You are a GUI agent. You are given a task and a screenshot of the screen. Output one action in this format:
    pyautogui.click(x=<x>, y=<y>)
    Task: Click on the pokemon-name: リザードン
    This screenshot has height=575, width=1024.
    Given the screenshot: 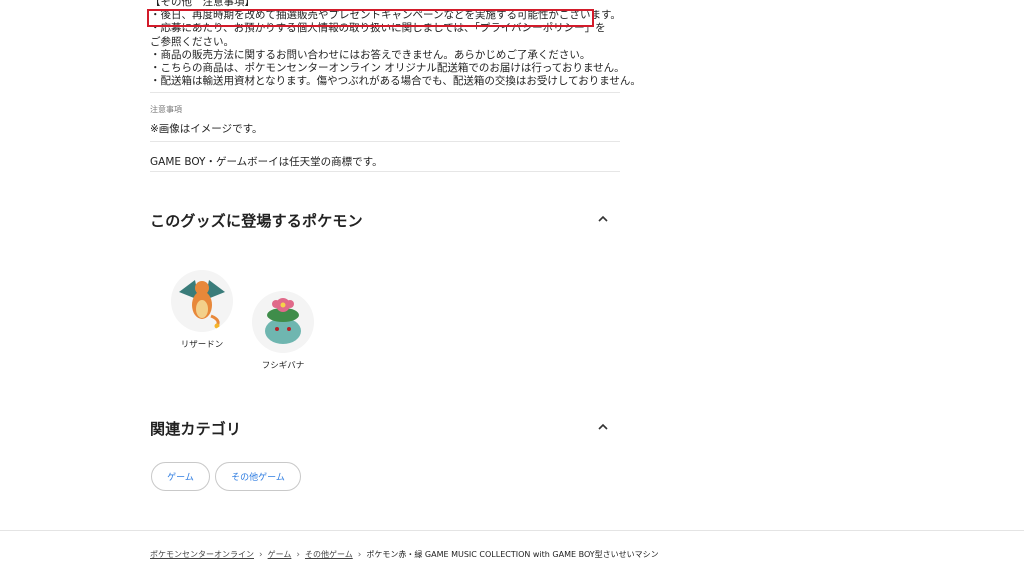 What is the action you would take?
    pyautogui.click(x=202, y=345)
    